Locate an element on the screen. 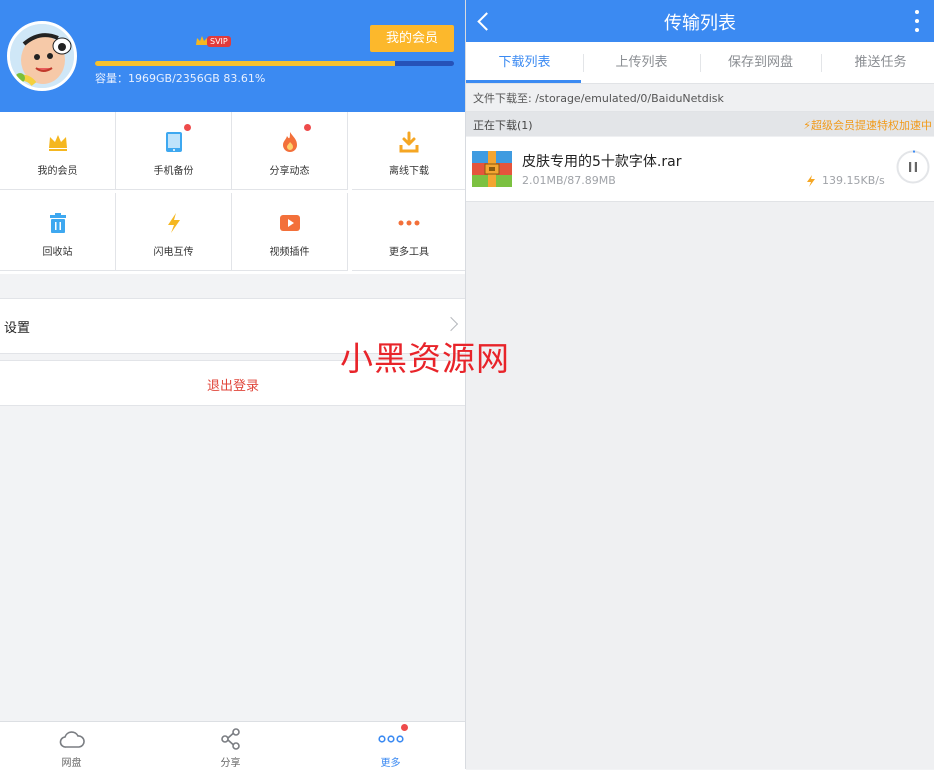 This screenshot has width=934, height=770. avatar is located at coordinates (42, 56).